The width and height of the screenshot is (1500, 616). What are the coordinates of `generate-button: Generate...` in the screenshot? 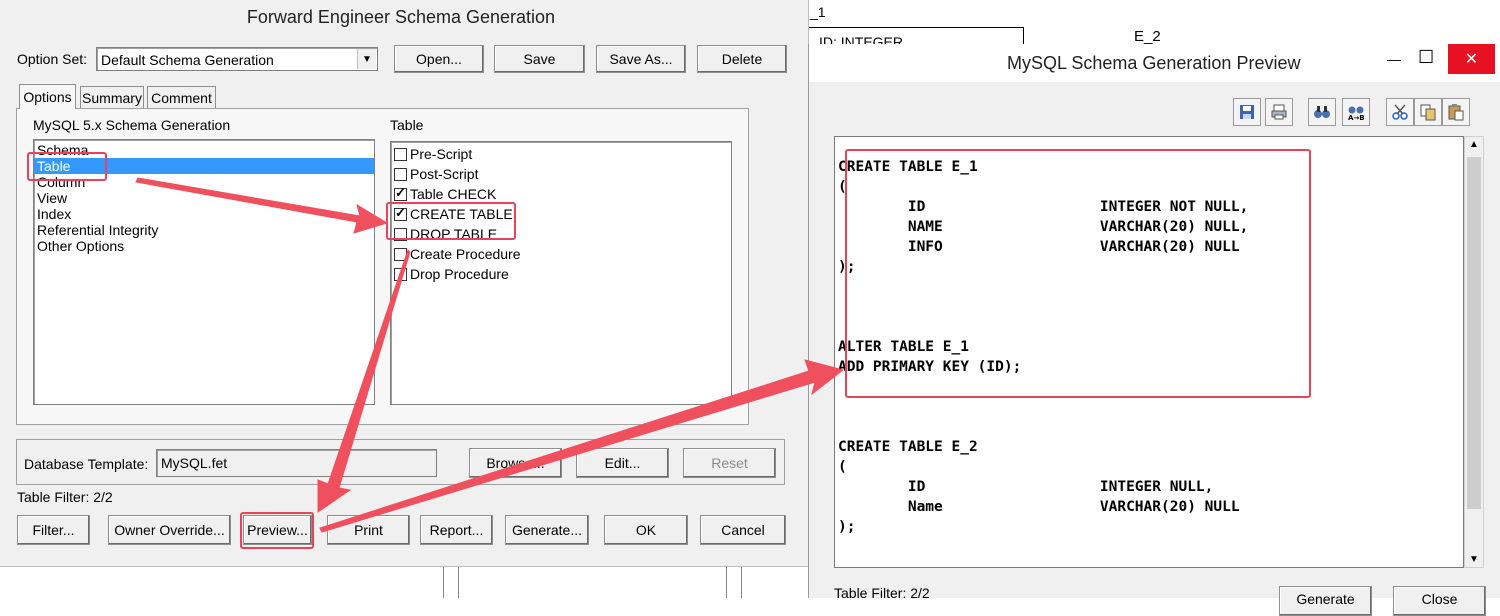 It's located at (547, 530).